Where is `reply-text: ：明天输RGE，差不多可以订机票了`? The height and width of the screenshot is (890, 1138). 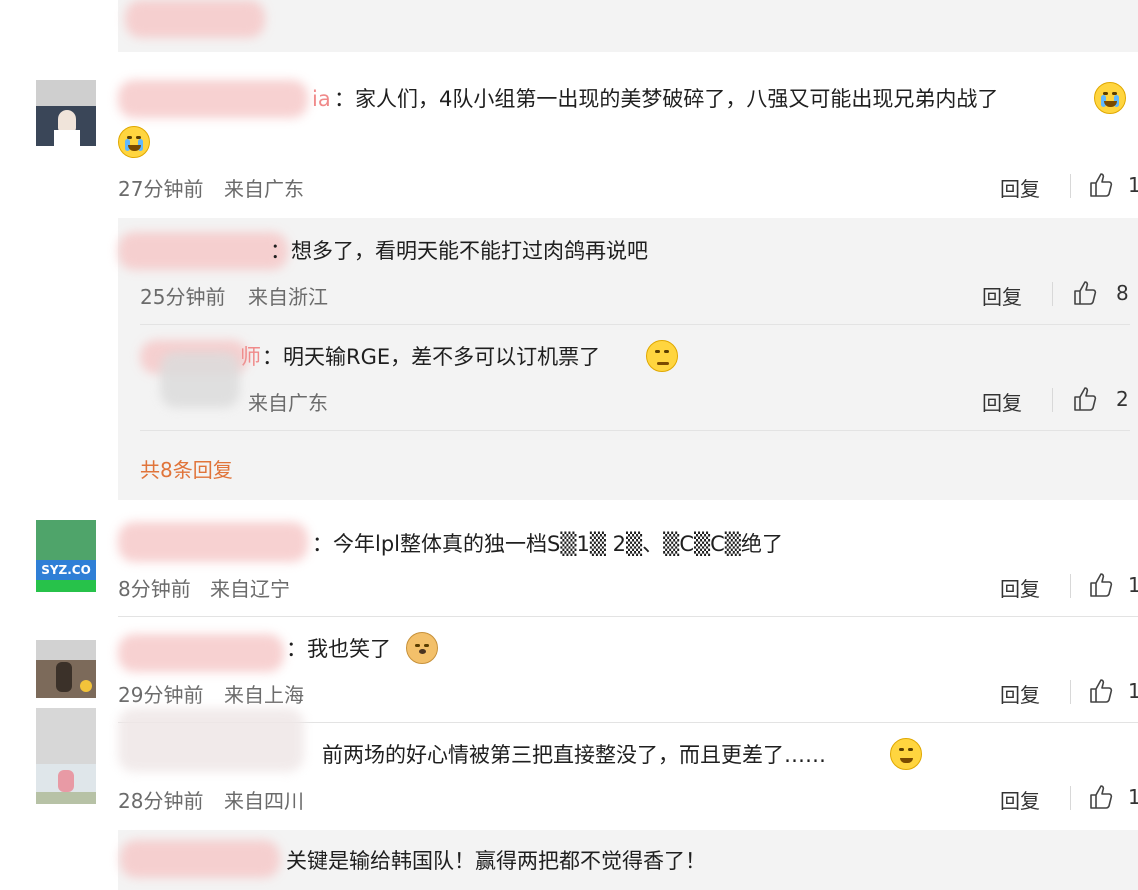
reply-text: ：明天输RGE，差不多可以订机票了 is located at coordinates (431, 357).